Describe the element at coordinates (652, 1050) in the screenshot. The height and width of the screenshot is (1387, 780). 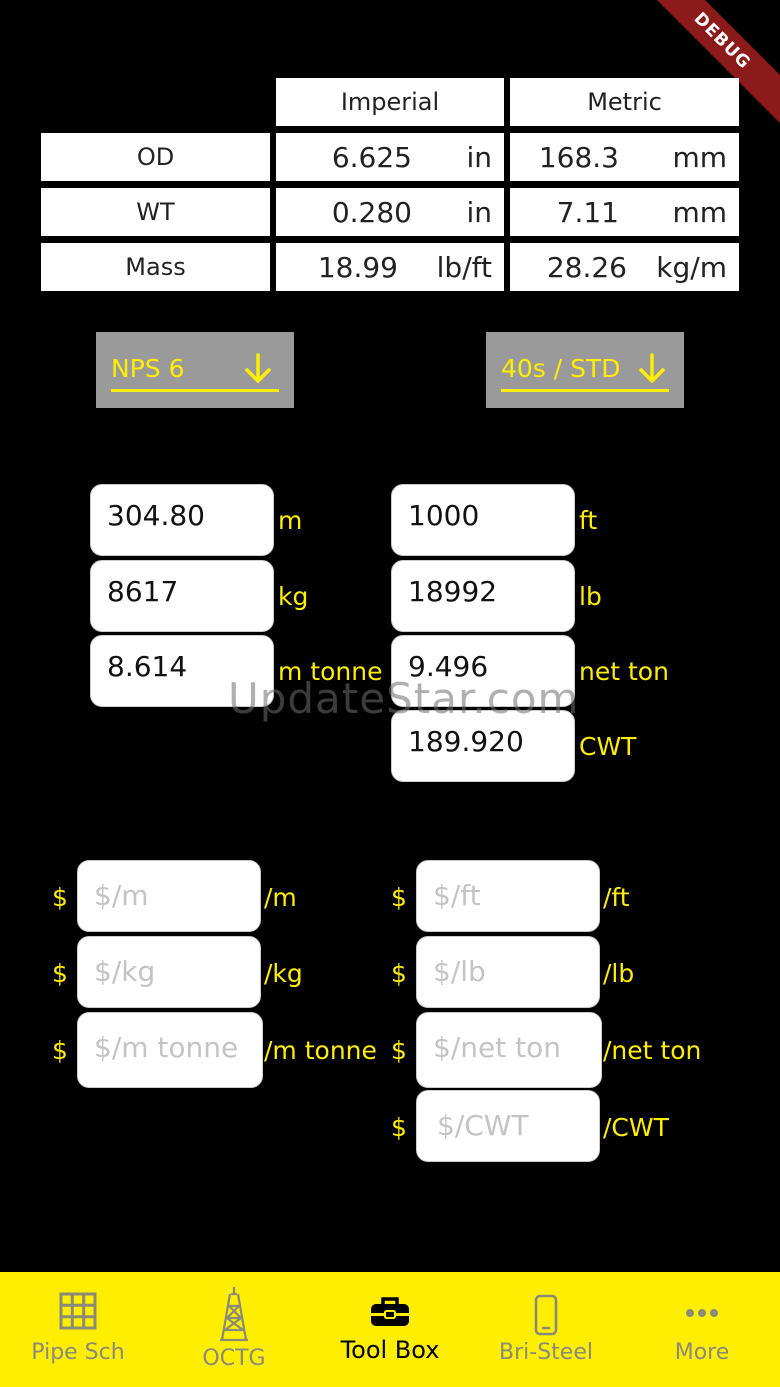
I see `unit-label-per-net-ton: /net ton` at that location.